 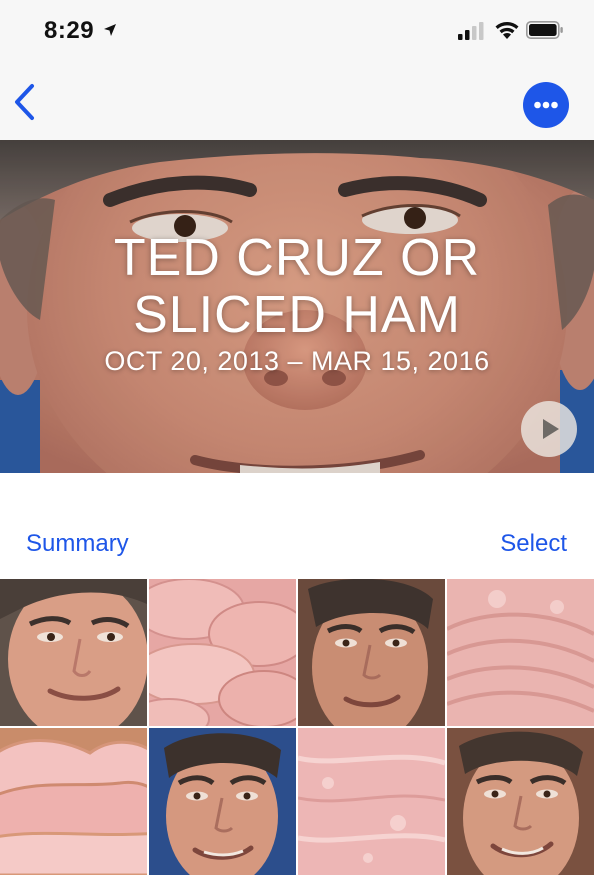 I want to click on memory-title-line-2: SLICED HAM, so click(x=297, y=315).